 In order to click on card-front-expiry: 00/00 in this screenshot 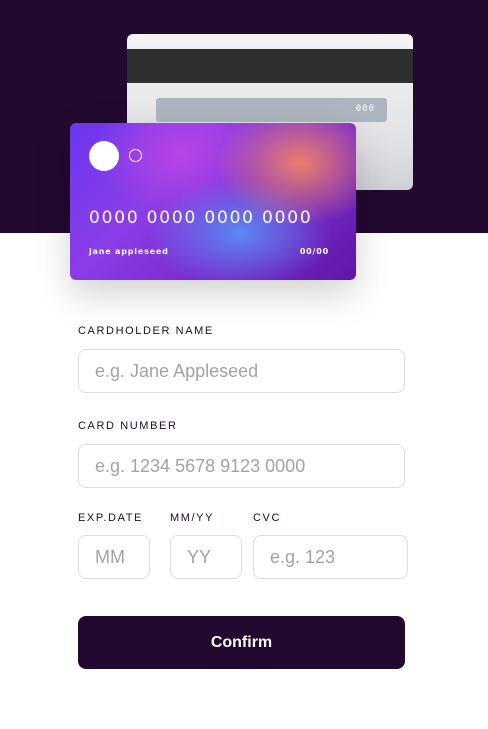, I will do `click(314, 251)`.